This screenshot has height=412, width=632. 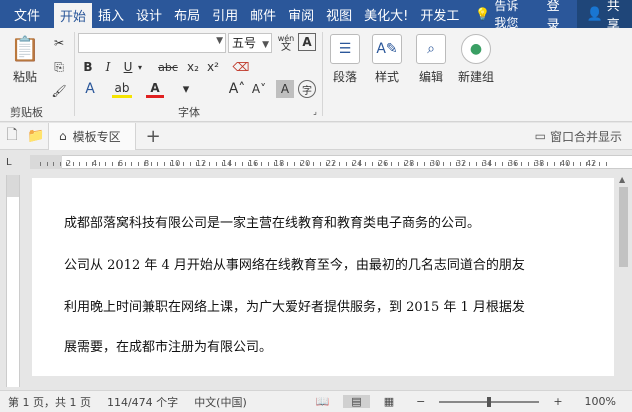 I want to click on phonetic-guide-button: wén 文, so click(x=286, y=43).